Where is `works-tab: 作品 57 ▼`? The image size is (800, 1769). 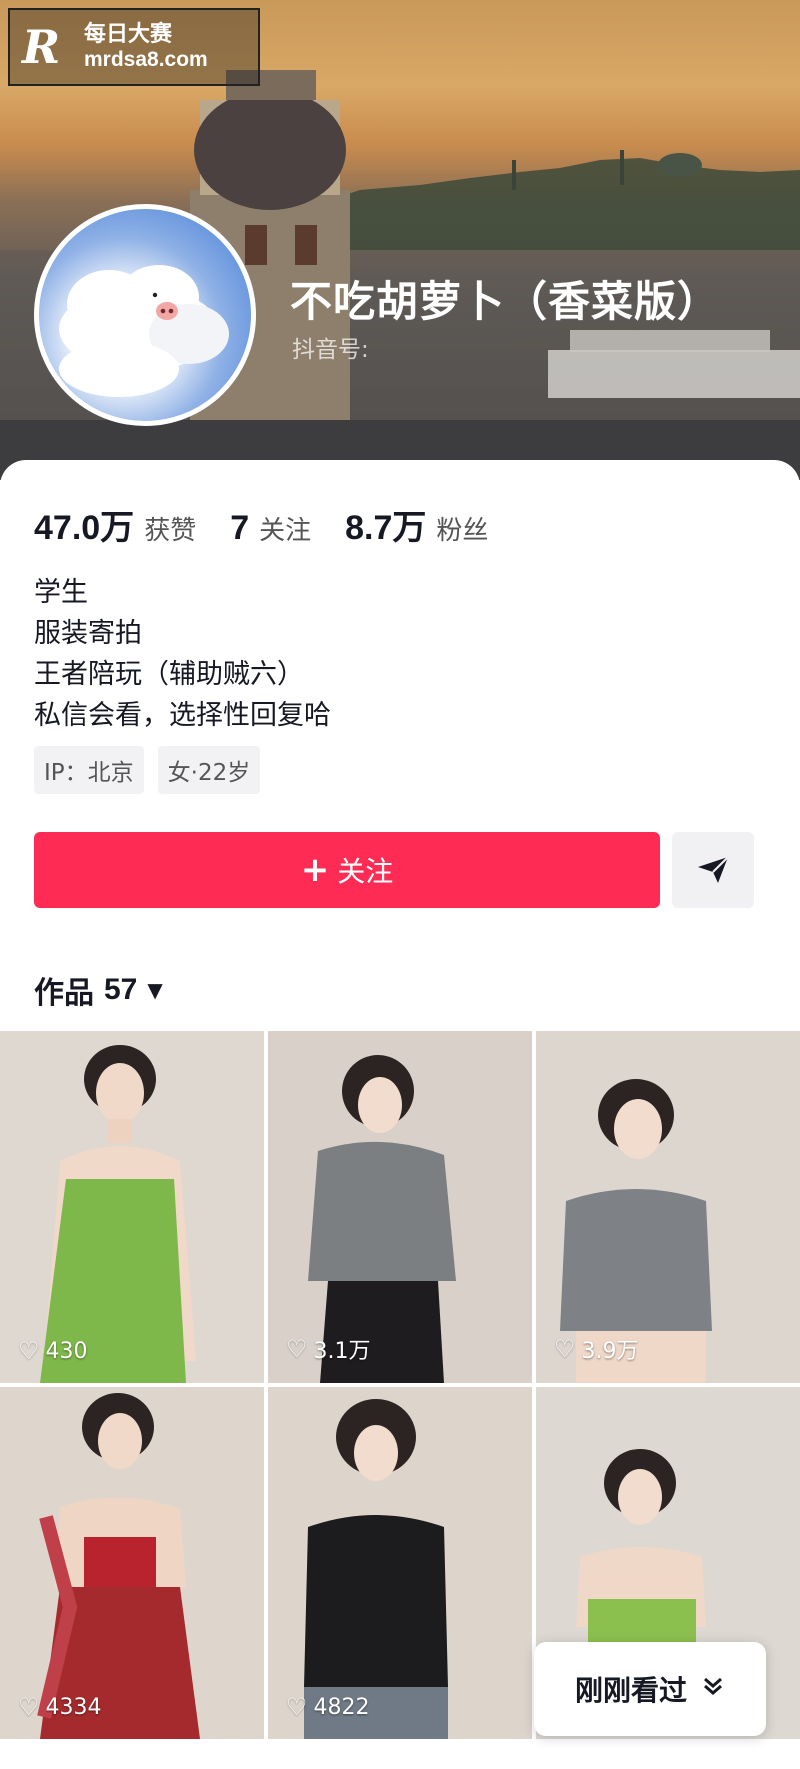 works-tab: 作品 57 ▼ is located at coordinates (98, 990).